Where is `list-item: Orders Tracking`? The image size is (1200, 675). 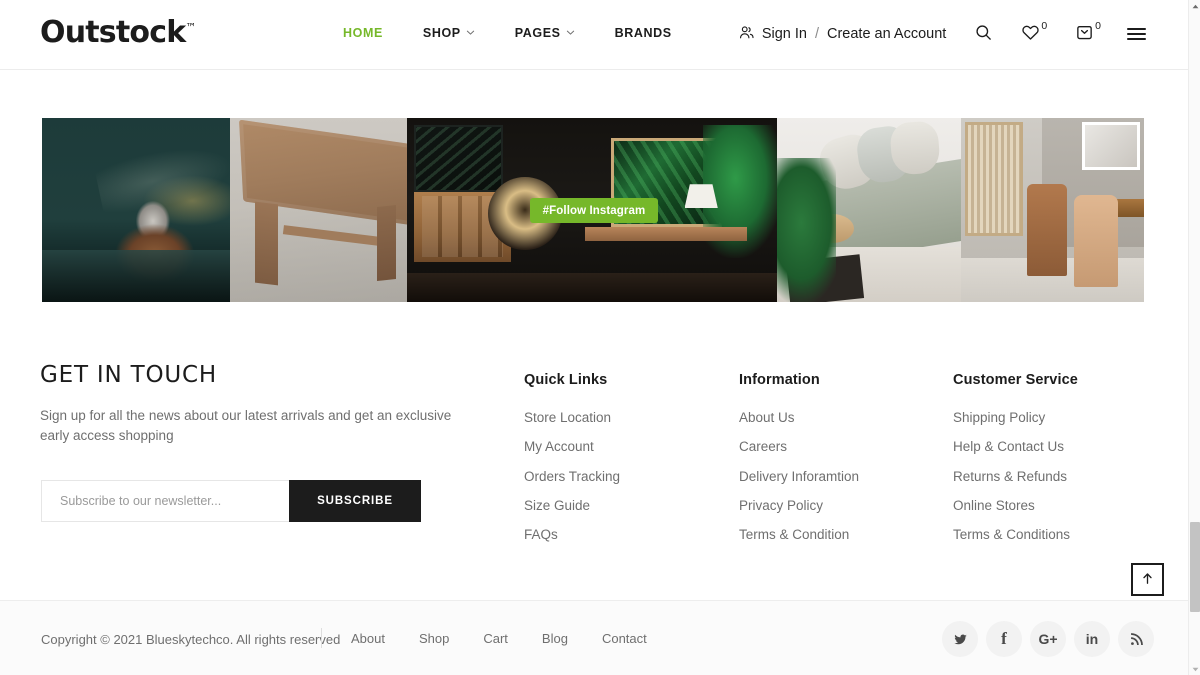 list-item: Orders Tracking is located at coordinates (572, 477).